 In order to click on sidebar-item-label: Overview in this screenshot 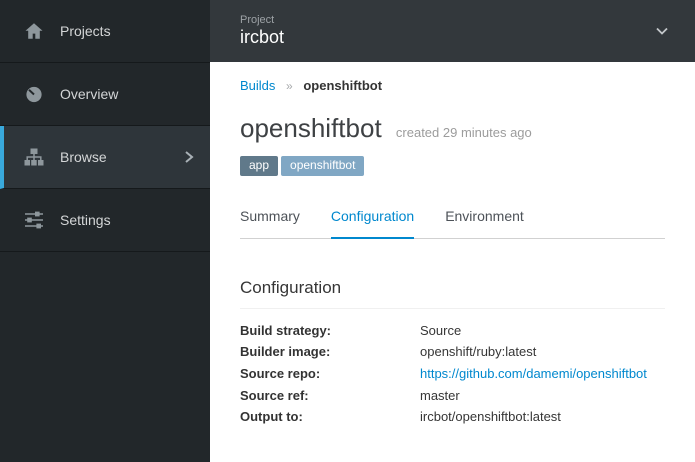, I will do `click(89, 94)`.